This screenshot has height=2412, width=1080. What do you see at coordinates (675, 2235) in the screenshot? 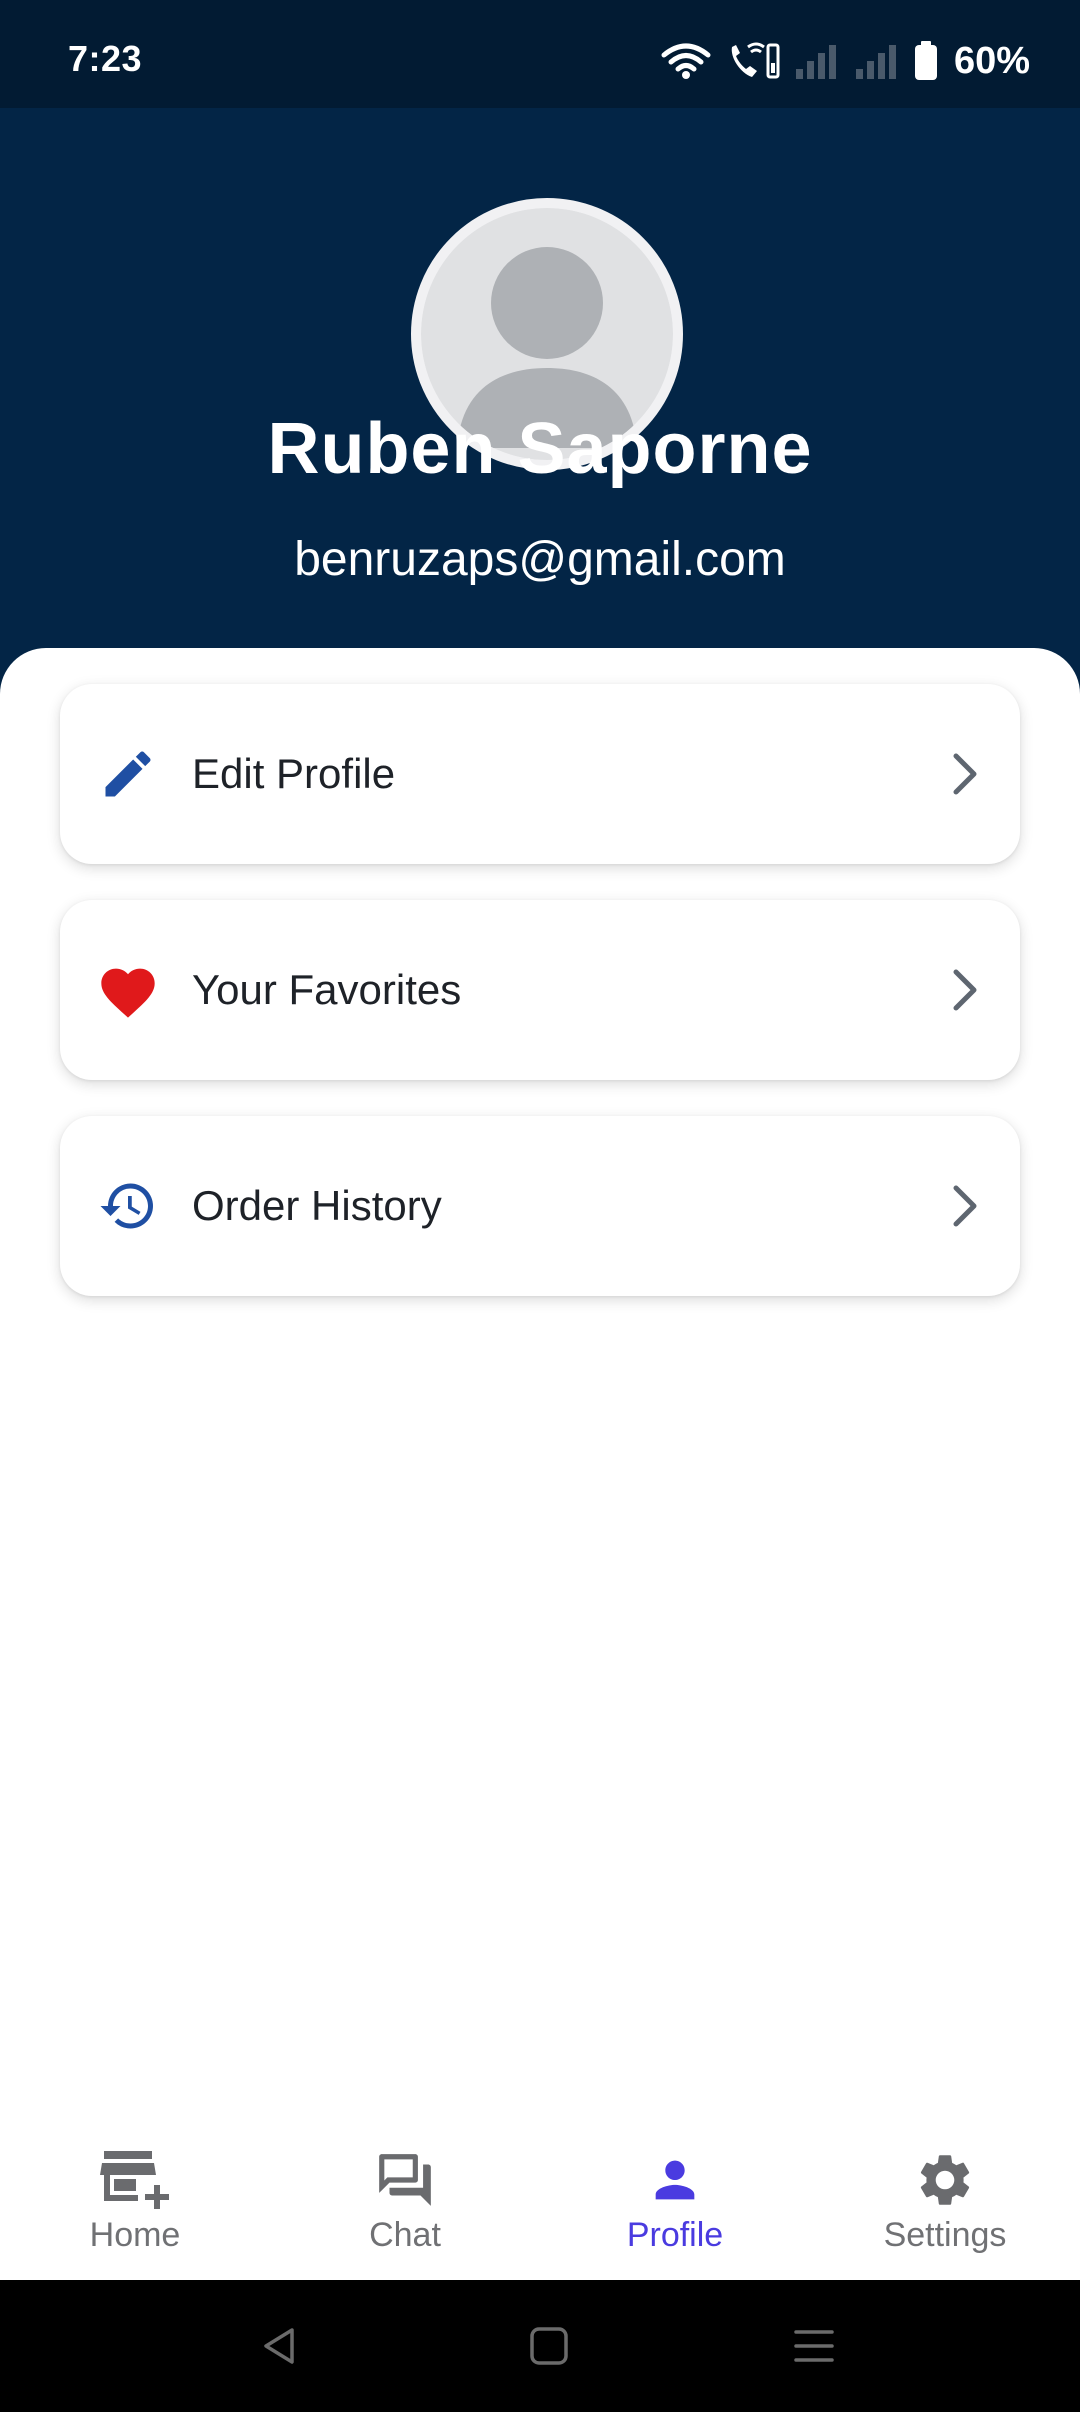
I see `nav-profile-label: Profile` at bounding box center [675, 2235].